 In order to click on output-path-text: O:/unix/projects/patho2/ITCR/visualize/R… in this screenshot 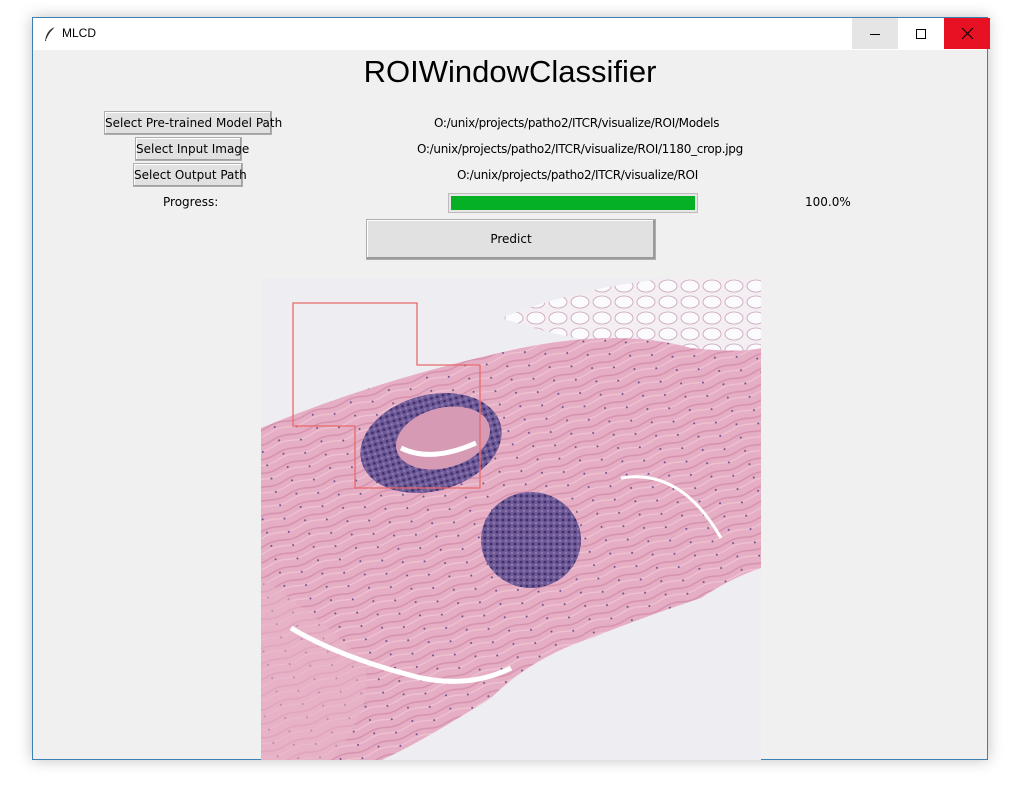, I will do `click(577, 175)`.